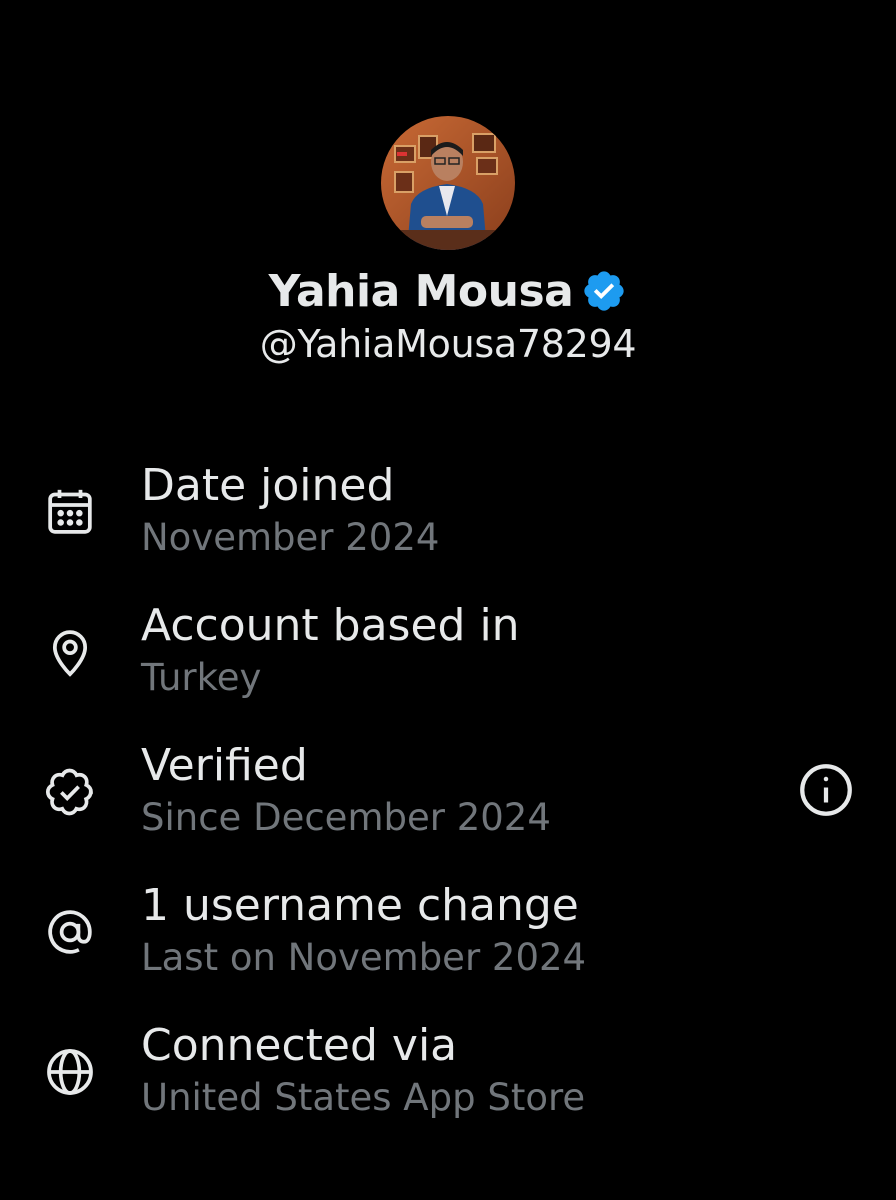 The height and width of the screenshot is (1200, 896). Describe the element at coordinates (448, 183) in the screenshot. I see `avatar` at that location.